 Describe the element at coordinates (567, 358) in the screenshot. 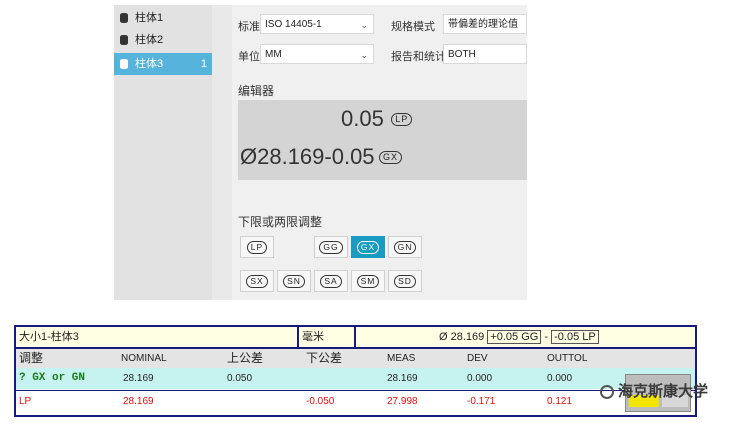

I see `col-outtol: OUTTOL` at that location.